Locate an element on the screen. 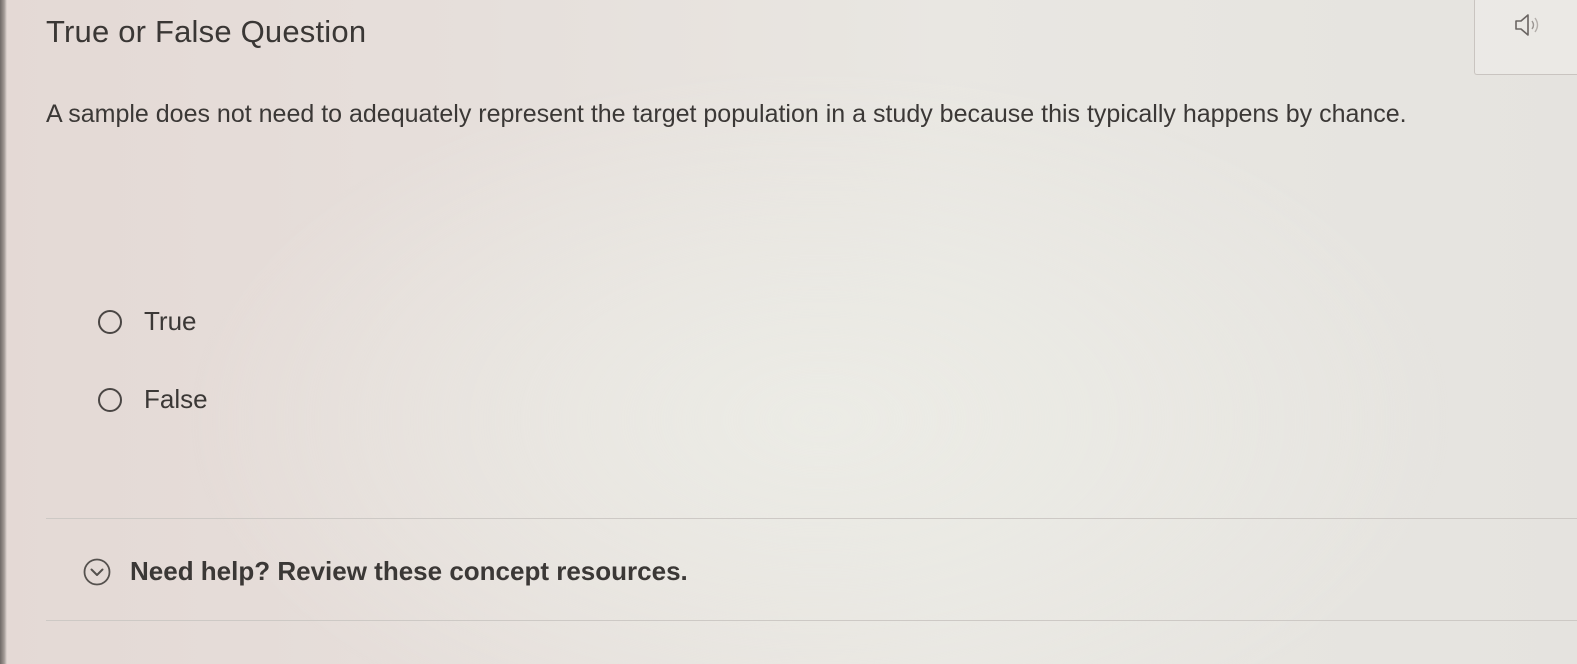 The height and width of the screenshot is (664, 1577). option-true: True is located at coordinates (147, 321).